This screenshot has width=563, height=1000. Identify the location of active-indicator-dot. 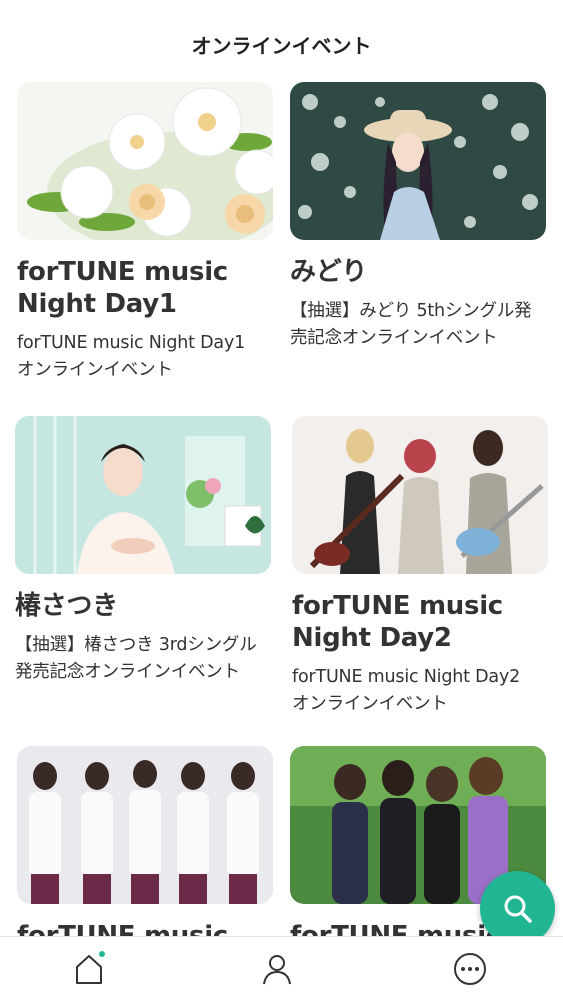
(102, 954).